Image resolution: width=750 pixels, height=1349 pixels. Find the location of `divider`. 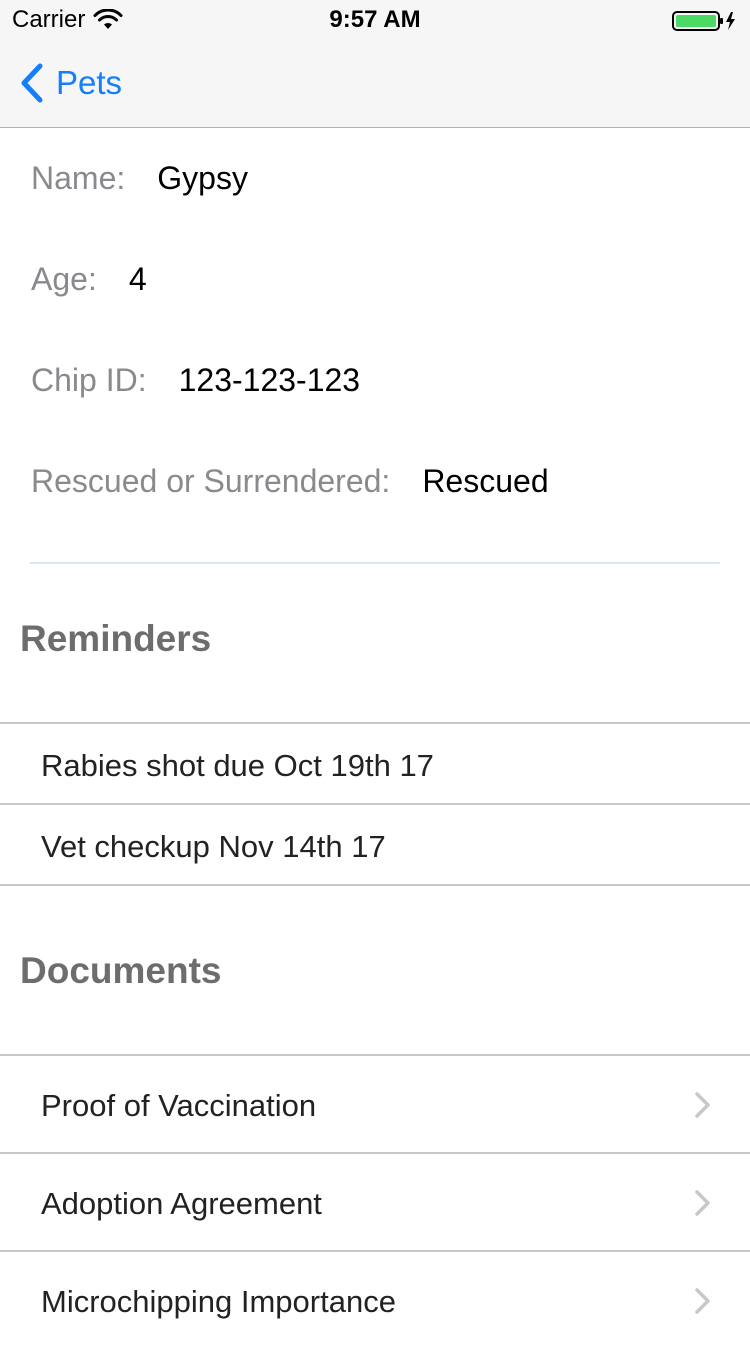

divider is located at coordinates (375, 563).